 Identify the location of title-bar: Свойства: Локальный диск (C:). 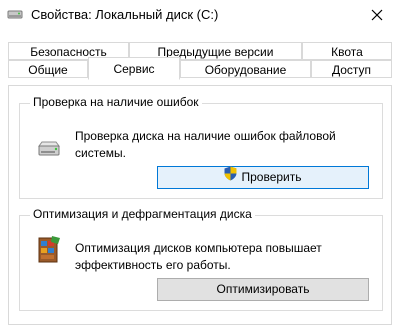
(200, 15).